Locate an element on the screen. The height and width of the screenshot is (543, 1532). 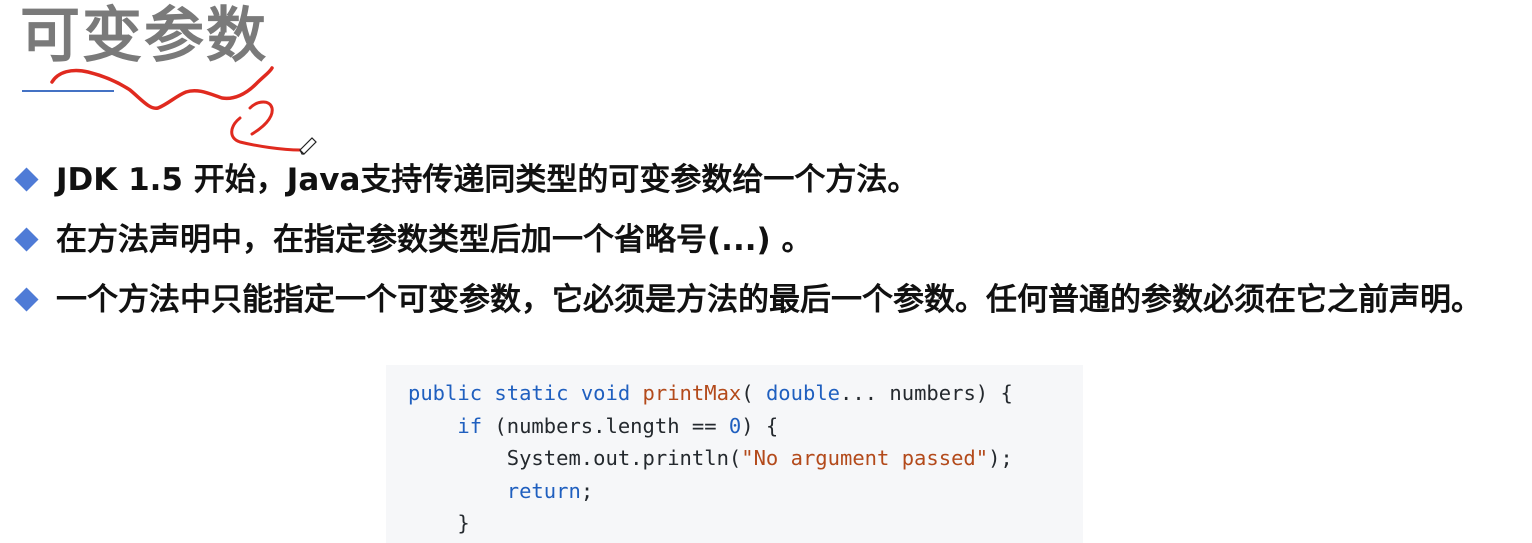
bullet-item: 在方法声明中，在指定参数类型后加一个省略号(...) 。 is located at coordinates (773, 240).